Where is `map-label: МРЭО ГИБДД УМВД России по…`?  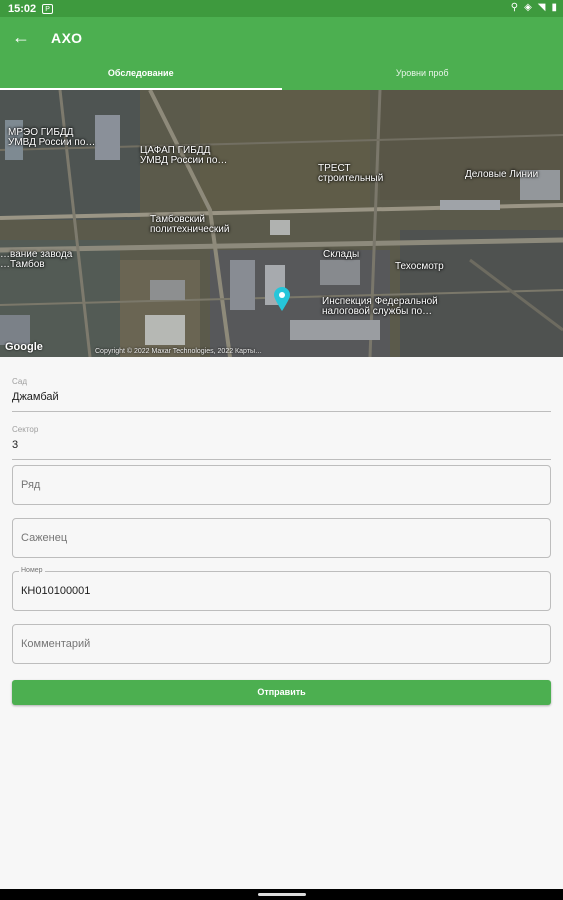
map-label: МРЭО ГИБДД УМВД России по… is located at coordinates (52, 137).